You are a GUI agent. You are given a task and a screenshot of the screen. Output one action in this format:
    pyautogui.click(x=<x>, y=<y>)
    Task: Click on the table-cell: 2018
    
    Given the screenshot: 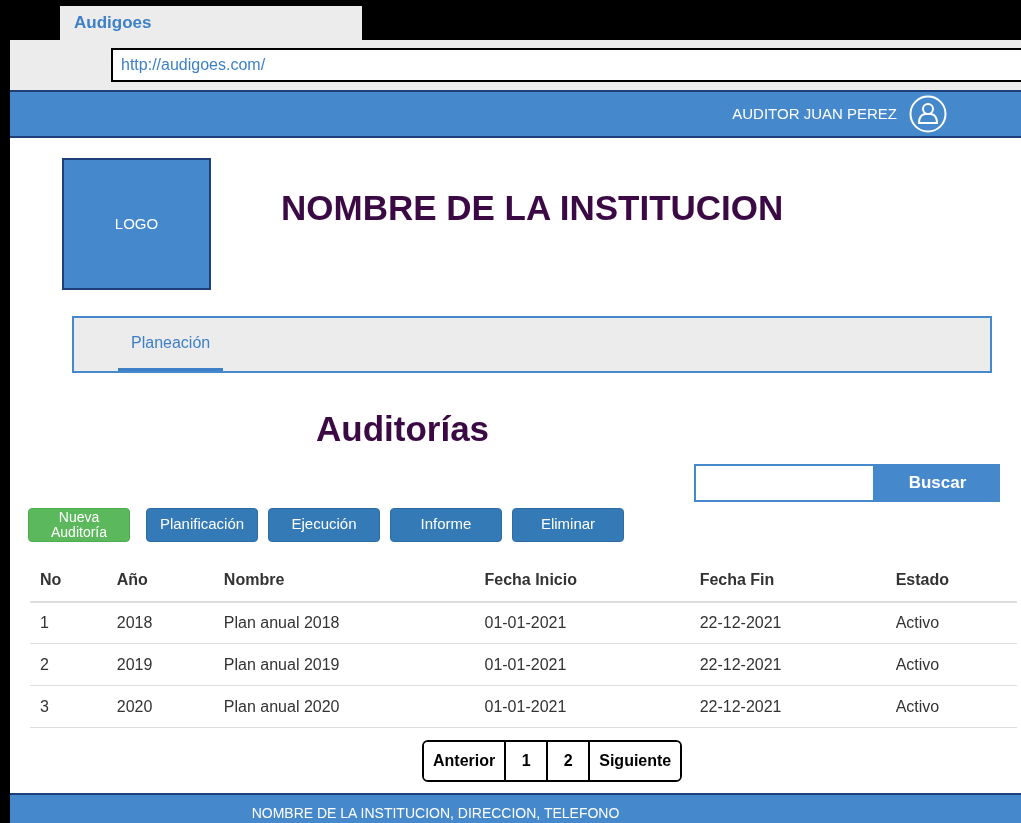 What is the action you would take?
    pyautogui.click(x=134, y=622)
    